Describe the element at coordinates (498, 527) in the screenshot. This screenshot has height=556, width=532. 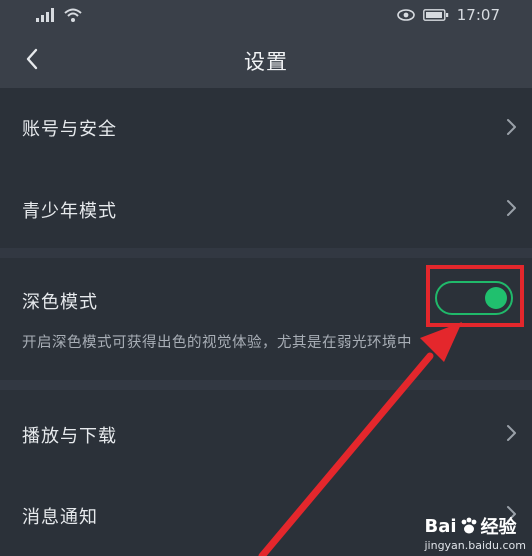
I see `watermark-suffix: 经验` at that location.